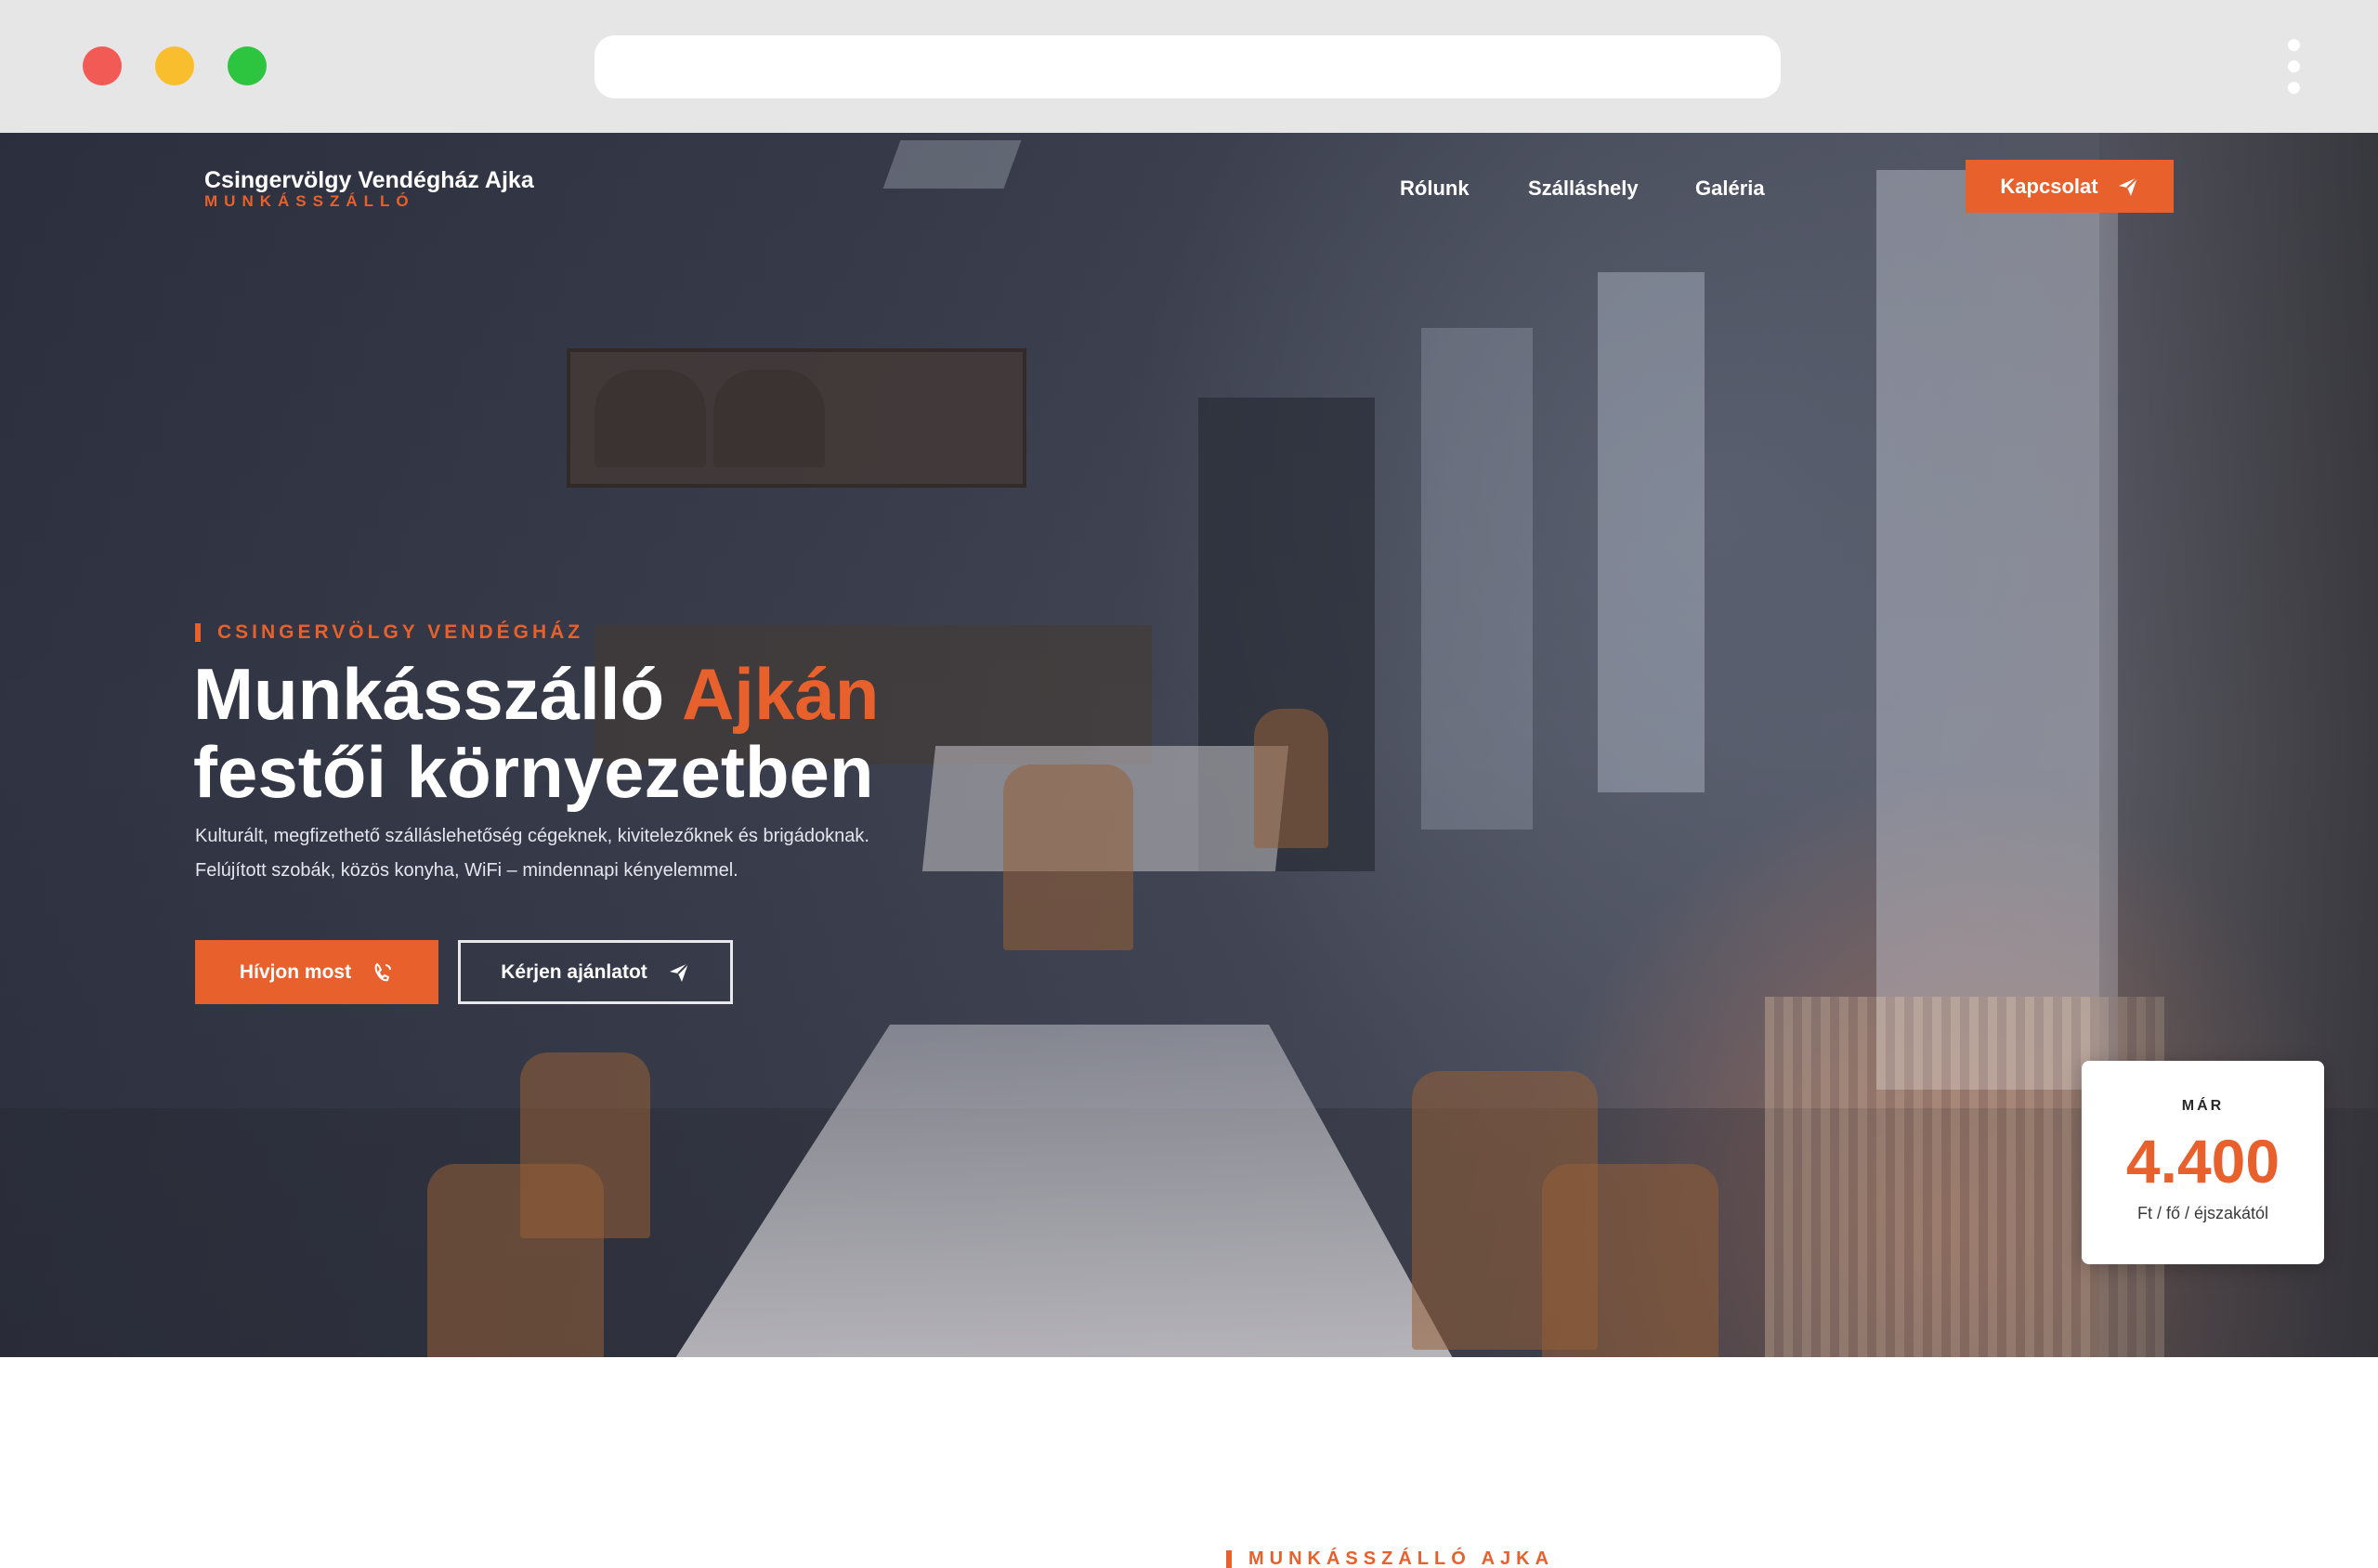 This screenshot has width=2378, height=1568. I want to click on minimize-window-button, so click(175, 65).